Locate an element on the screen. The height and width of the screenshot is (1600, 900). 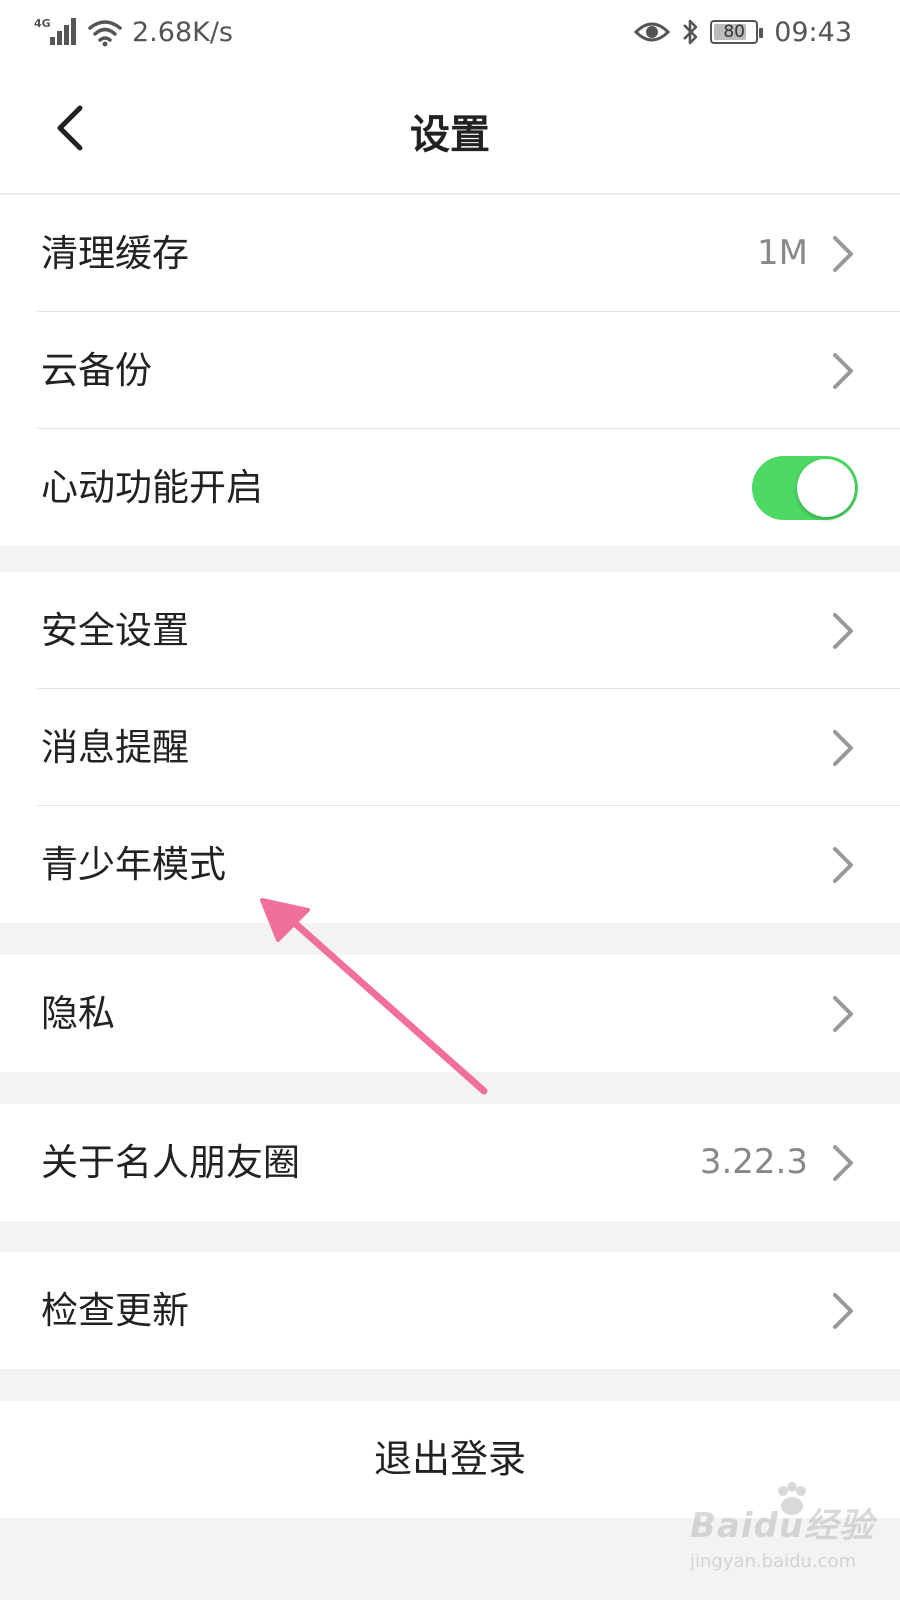
heartbeat-toggle is located at coordinates (805, 488).